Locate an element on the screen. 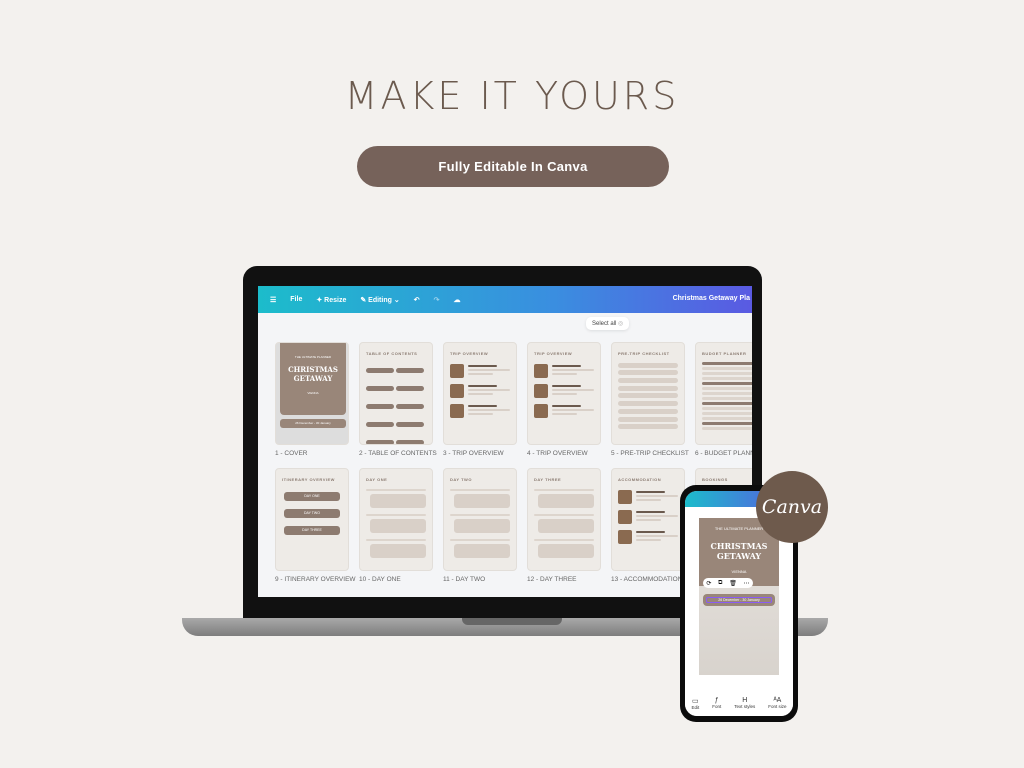 Image resolution: width=1024 pixels, height=768 pixels. page-label: 13 - ACCOMMODATION is located at coordinates (647, 579).